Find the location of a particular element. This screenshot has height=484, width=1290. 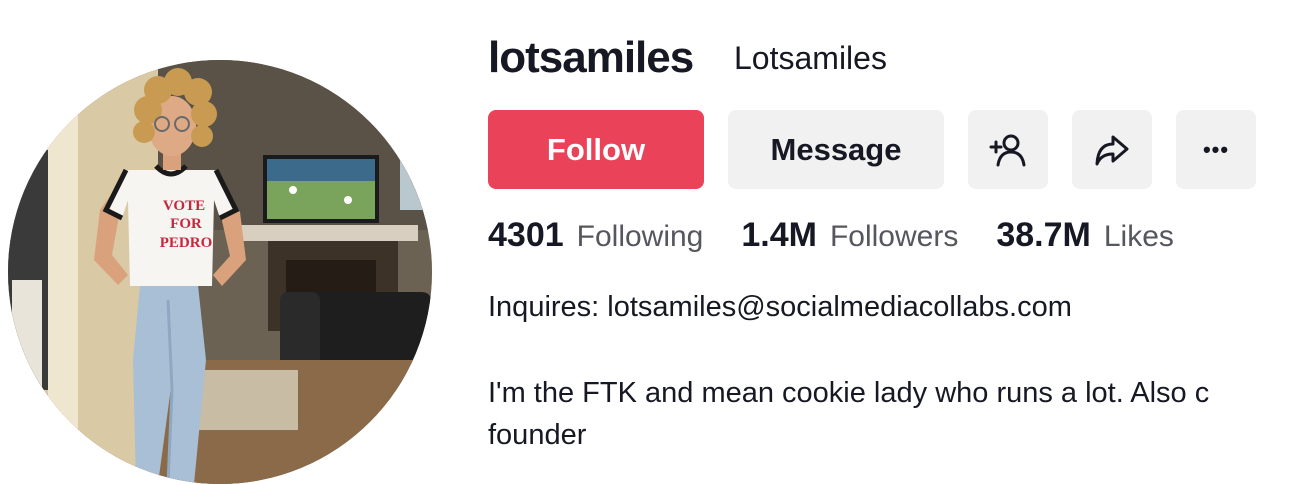

shirt-text-2: FOR is located at coordinates (186, 224).